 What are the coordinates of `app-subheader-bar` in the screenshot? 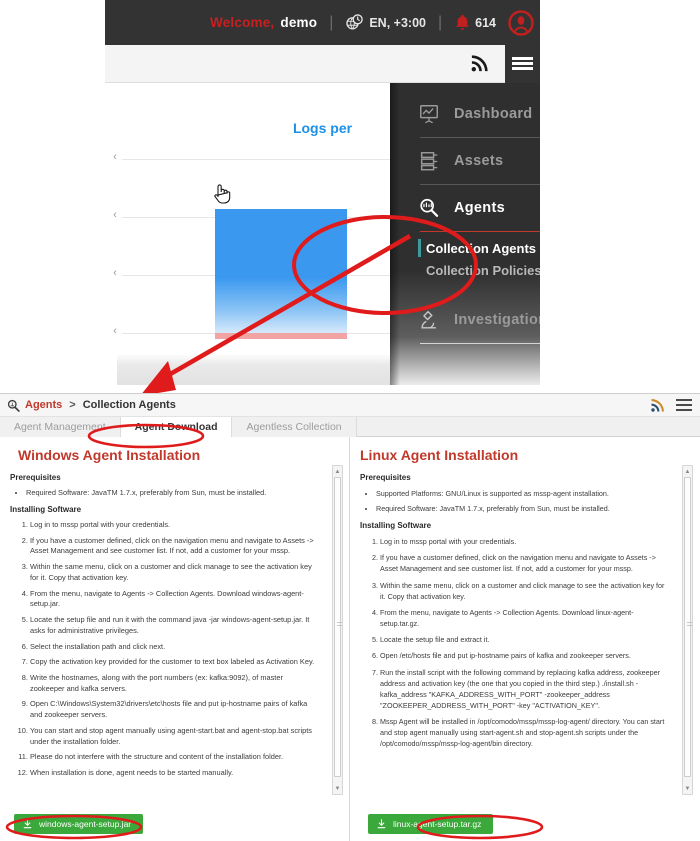 It's located at (322, 63).